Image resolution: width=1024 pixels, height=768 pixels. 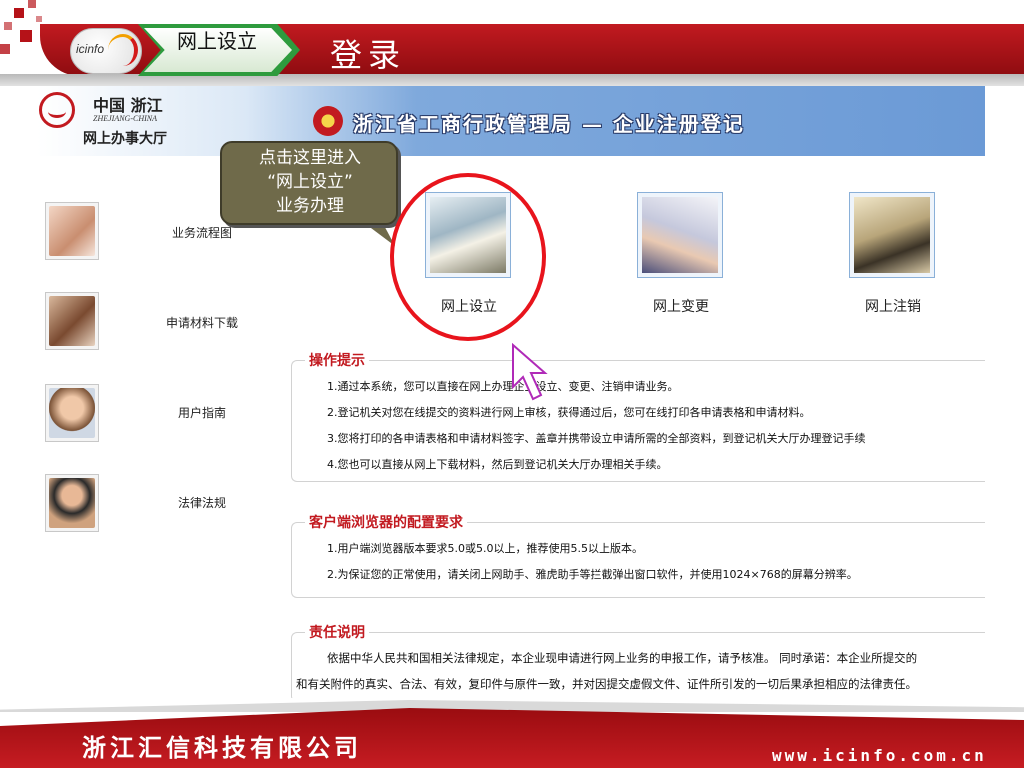 I want to click on slide-title: 登录, so click(x=368, y=55).